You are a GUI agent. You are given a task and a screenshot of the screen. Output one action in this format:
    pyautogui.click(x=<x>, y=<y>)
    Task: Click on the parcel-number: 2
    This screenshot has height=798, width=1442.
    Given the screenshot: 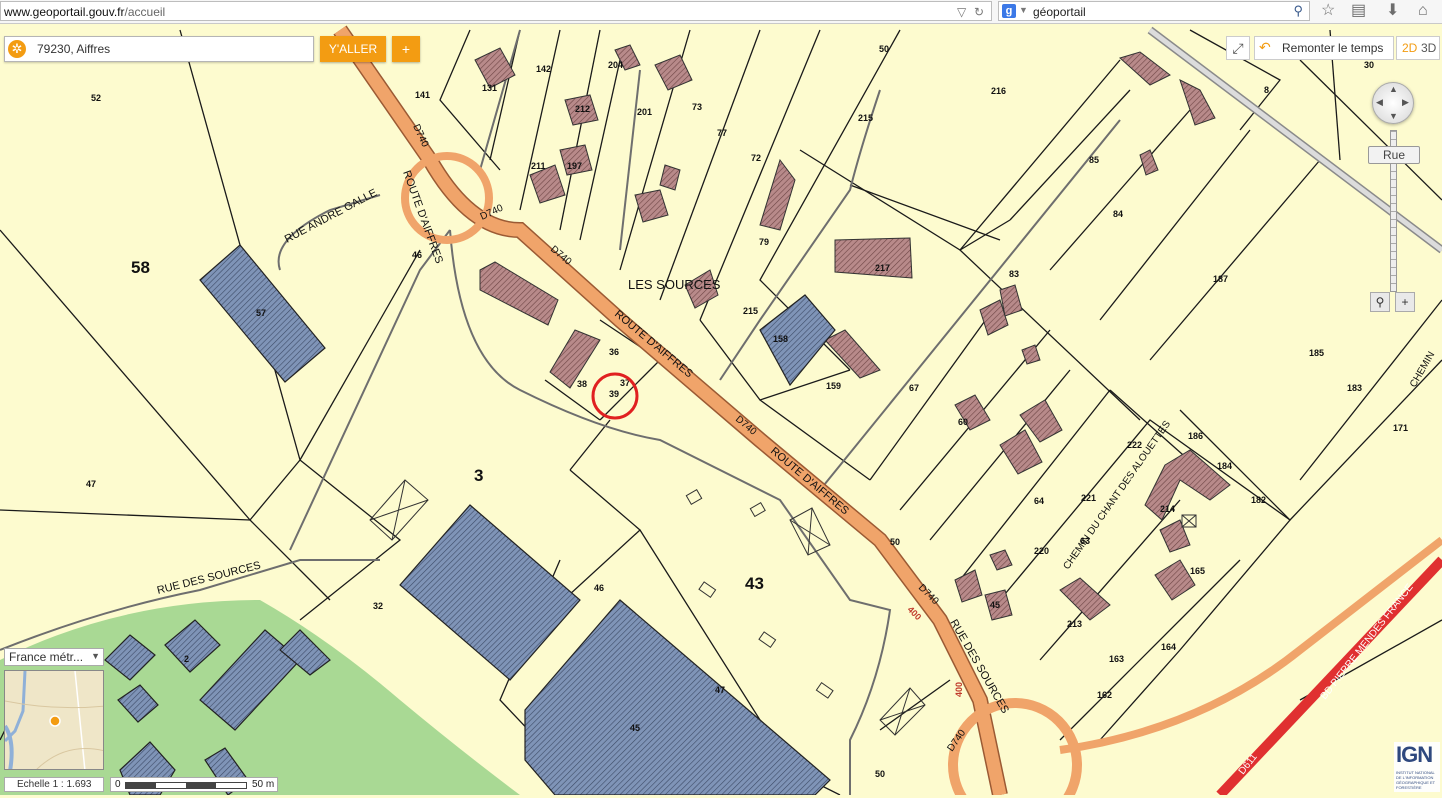 What is the action you would take?
    pyautogui.click(x=186, y=659)
    